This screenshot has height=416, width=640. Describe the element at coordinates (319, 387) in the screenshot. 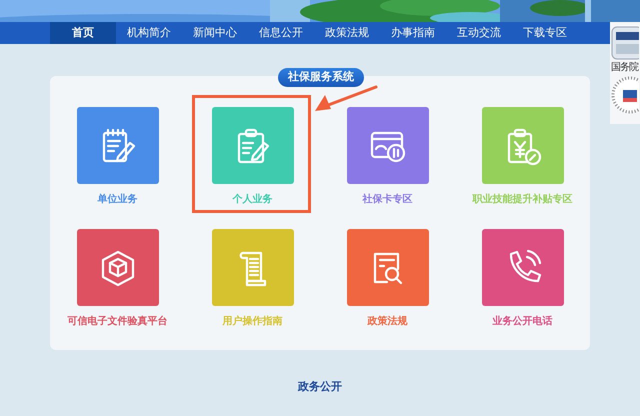

I see `section-heading: 政务公开` at that location.